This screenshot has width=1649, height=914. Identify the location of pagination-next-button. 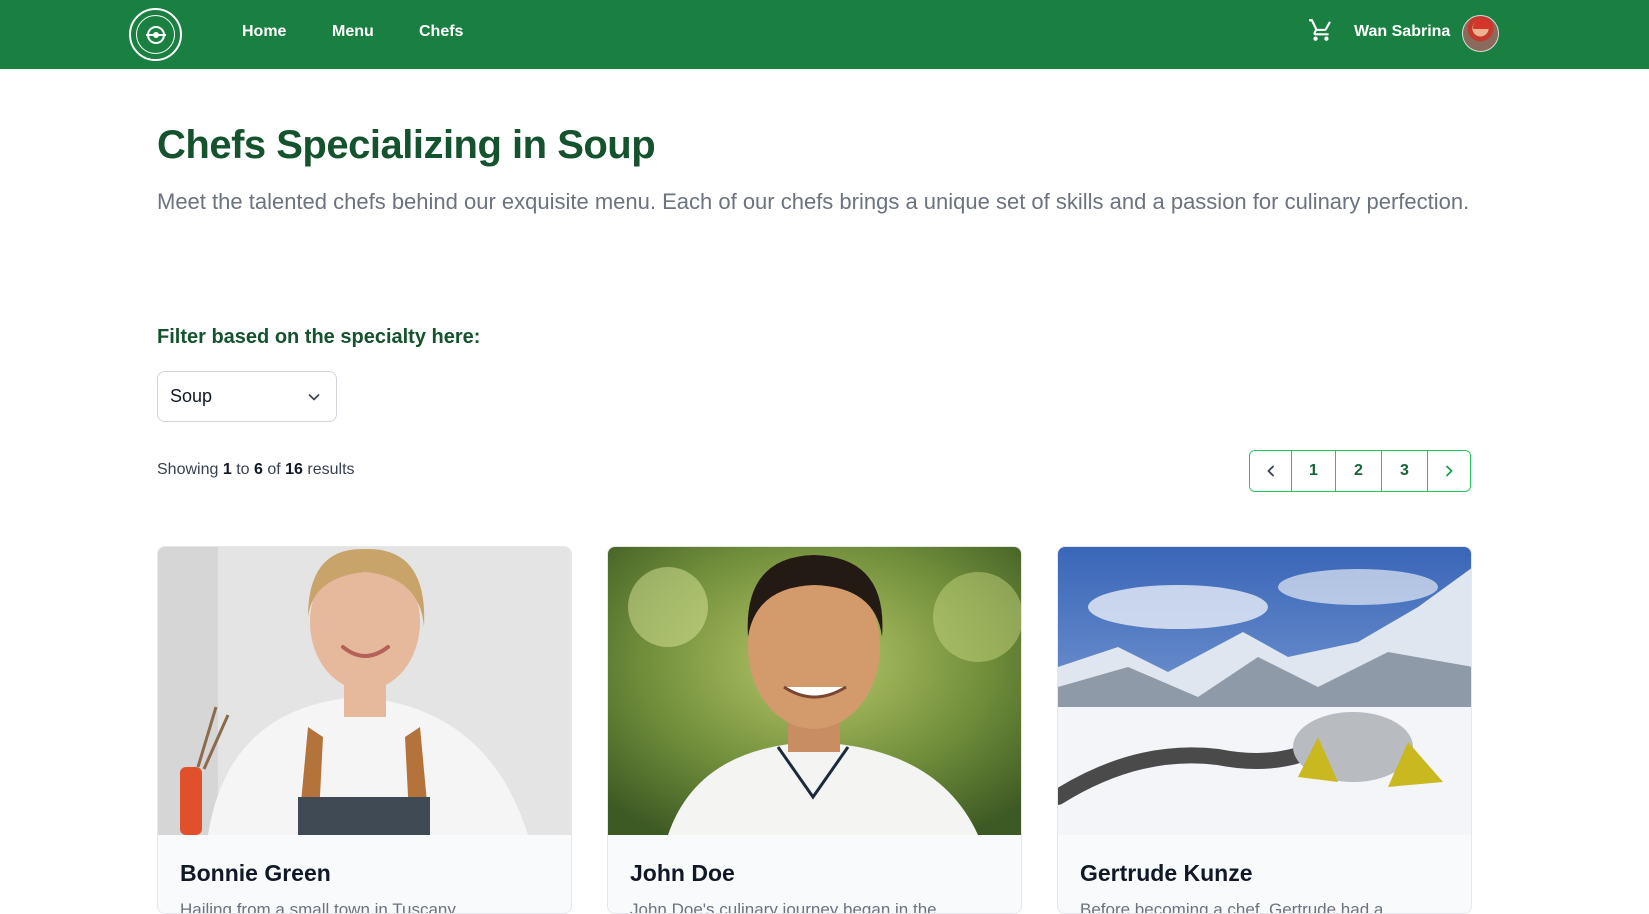
(1449, 471).